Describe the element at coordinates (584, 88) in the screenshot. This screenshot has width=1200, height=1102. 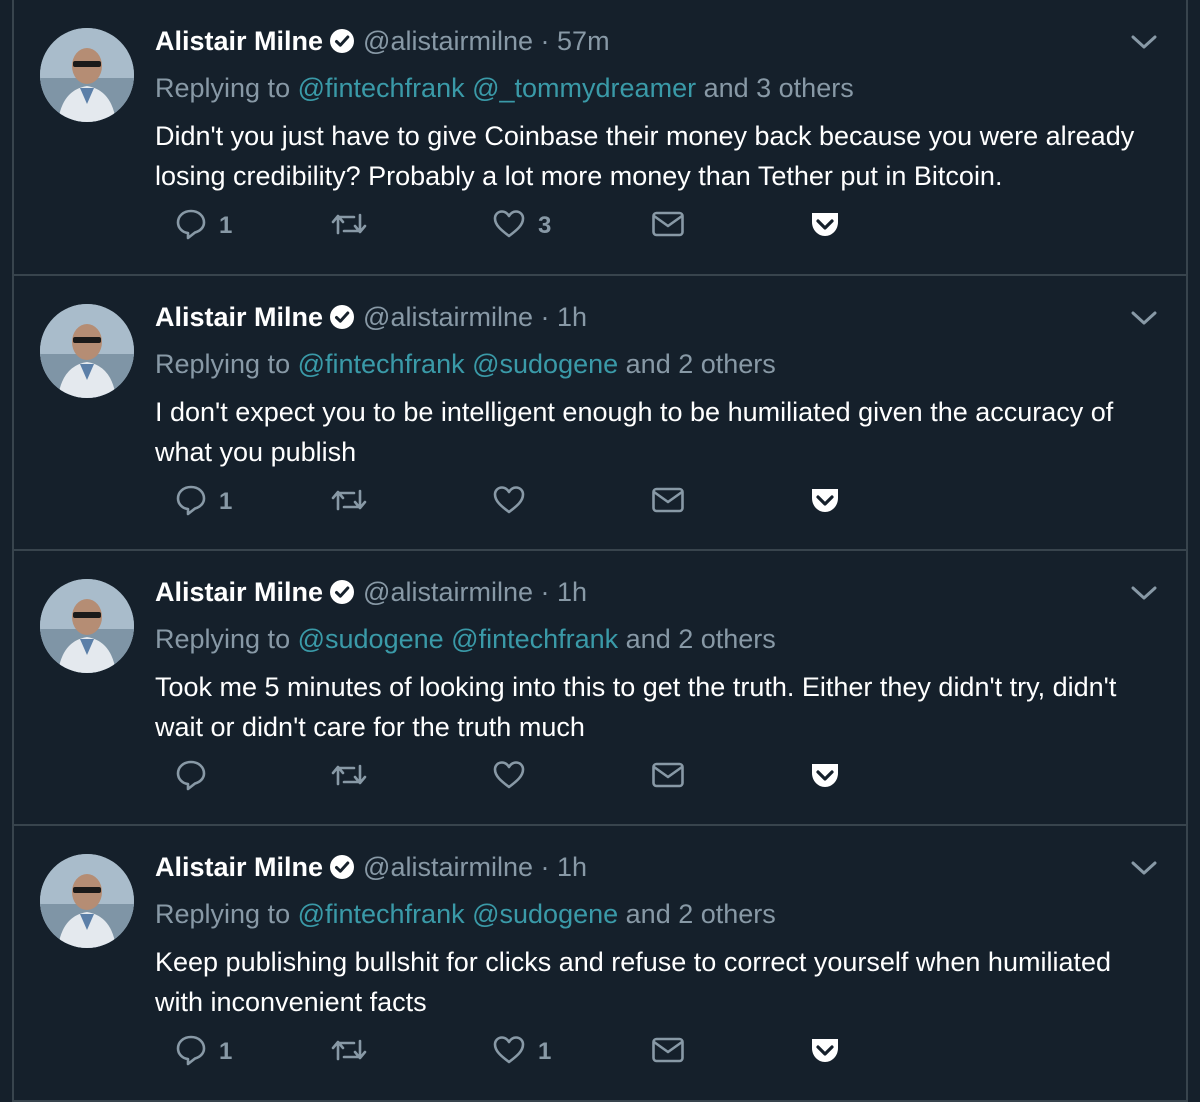
I see `mention-link: @_tommydreamer` at that location.